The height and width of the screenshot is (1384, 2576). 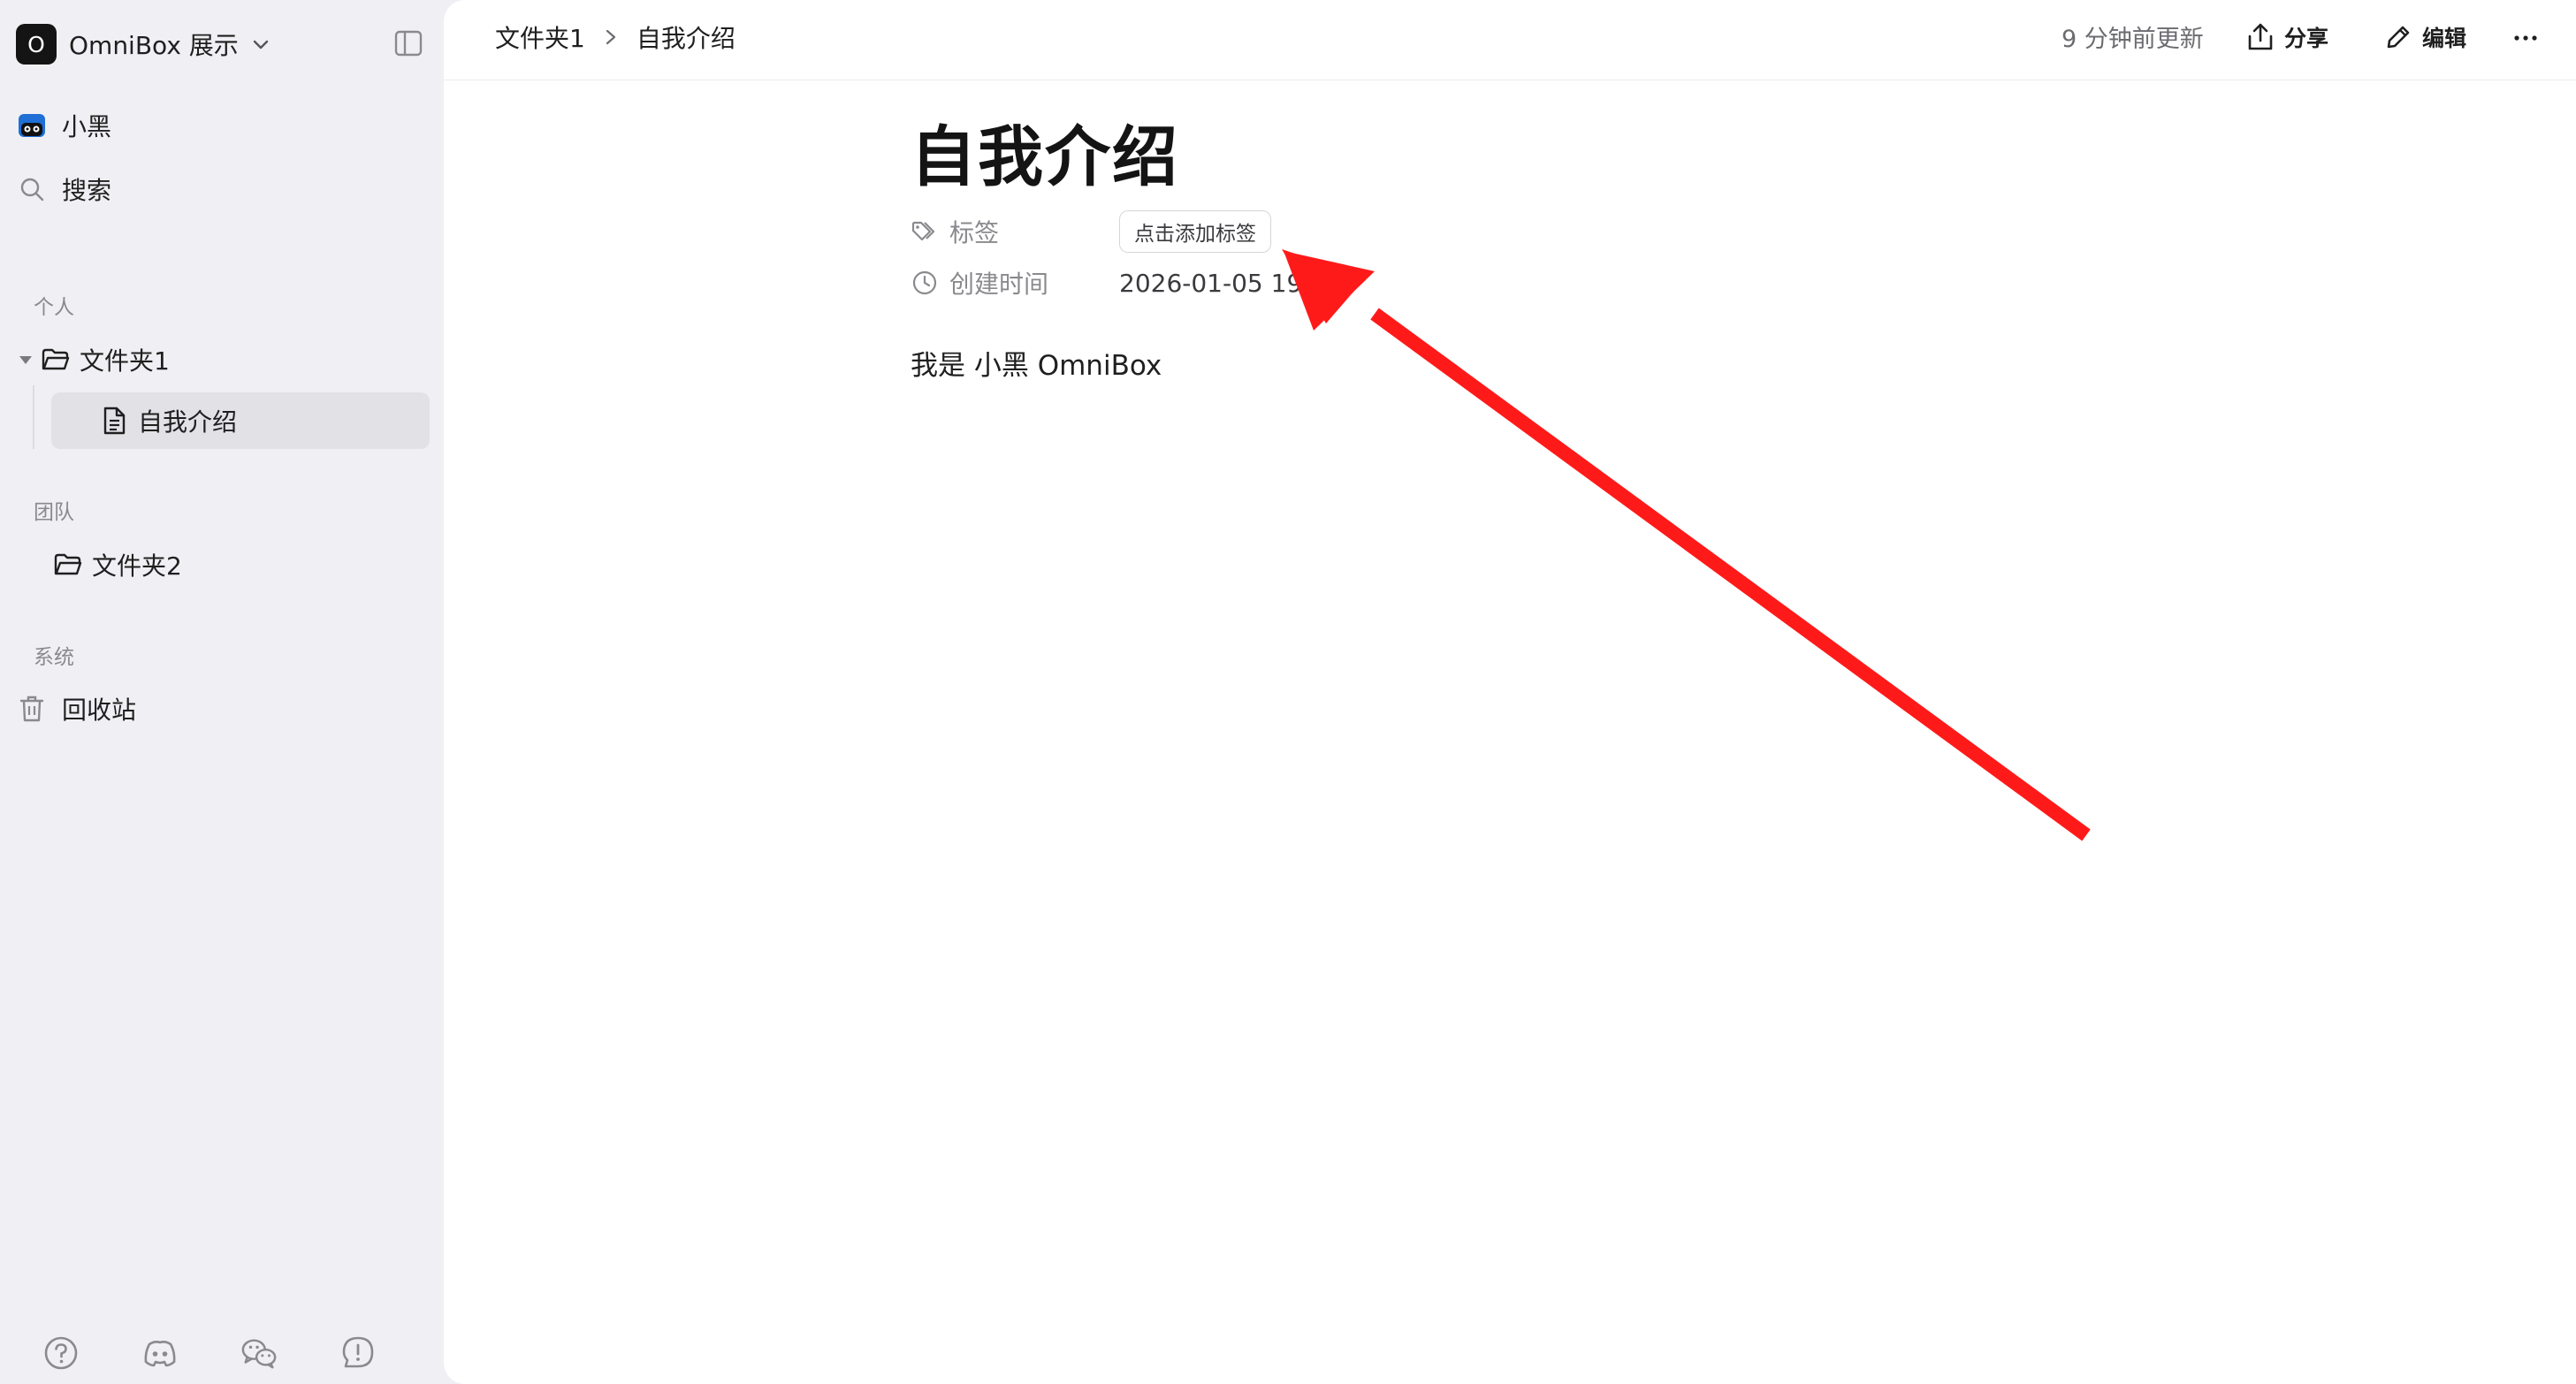 What do you see at coordinates (408, 43) in the screenshot?
I see `sidebar-toggle-icon` at bounding box center [408, 43].